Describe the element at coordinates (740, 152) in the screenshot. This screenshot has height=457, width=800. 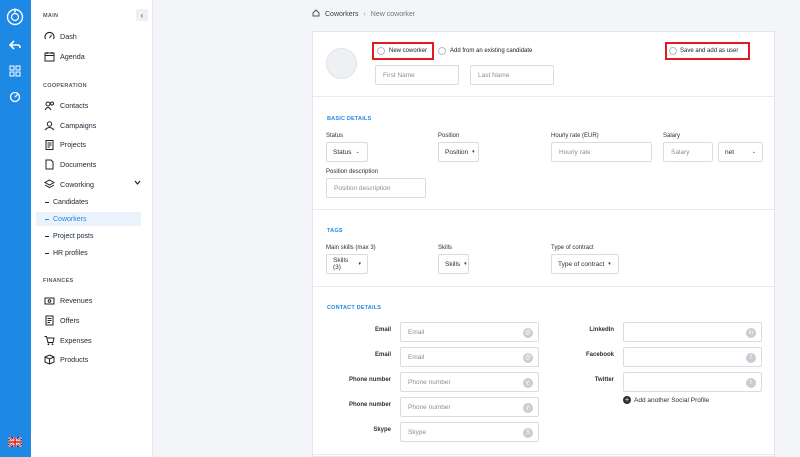
I see `salary-type-select: net ⌄` at that location.